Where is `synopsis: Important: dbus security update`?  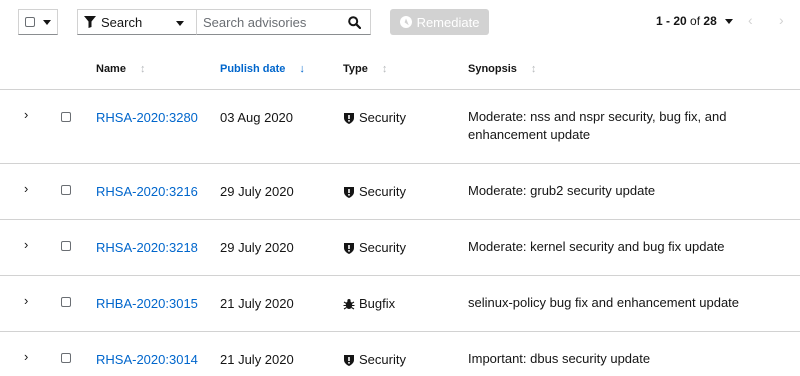 synopsis: Important: dbus security update is located at coordinates (559, 358).